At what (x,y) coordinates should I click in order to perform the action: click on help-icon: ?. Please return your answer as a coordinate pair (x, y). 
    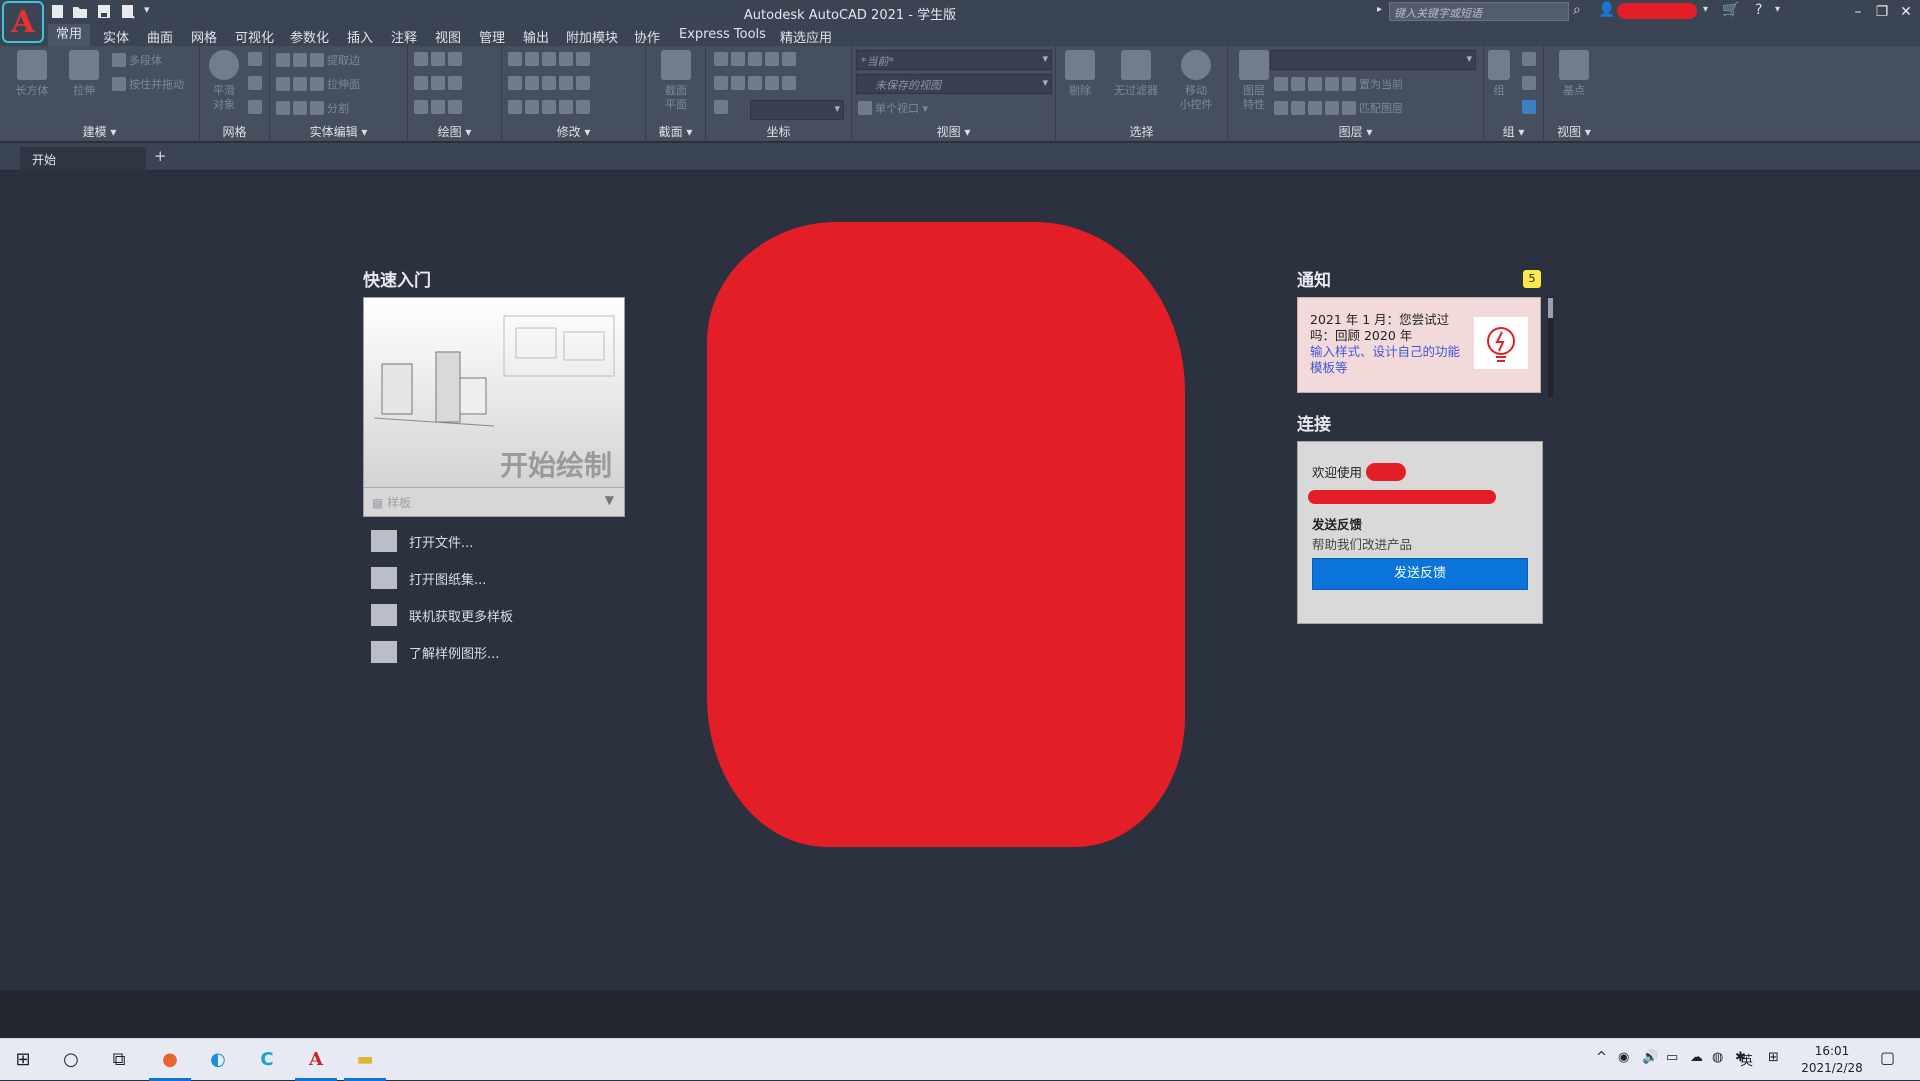
    Looking at the image, I should click on (1758, 10).